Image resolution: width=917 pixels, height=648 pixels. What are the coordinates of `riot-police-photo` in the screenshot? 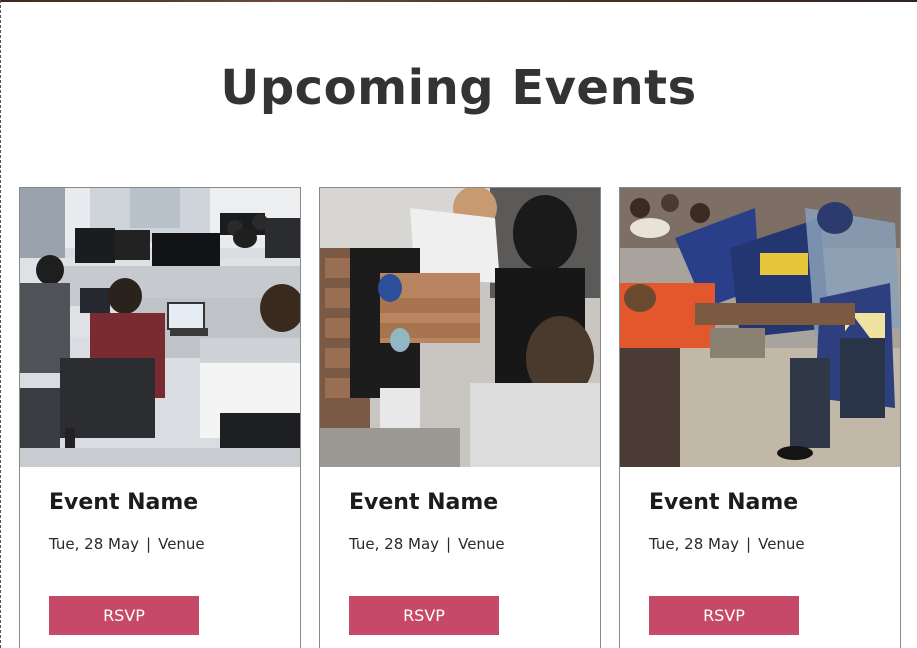 It's located at (760, 327).